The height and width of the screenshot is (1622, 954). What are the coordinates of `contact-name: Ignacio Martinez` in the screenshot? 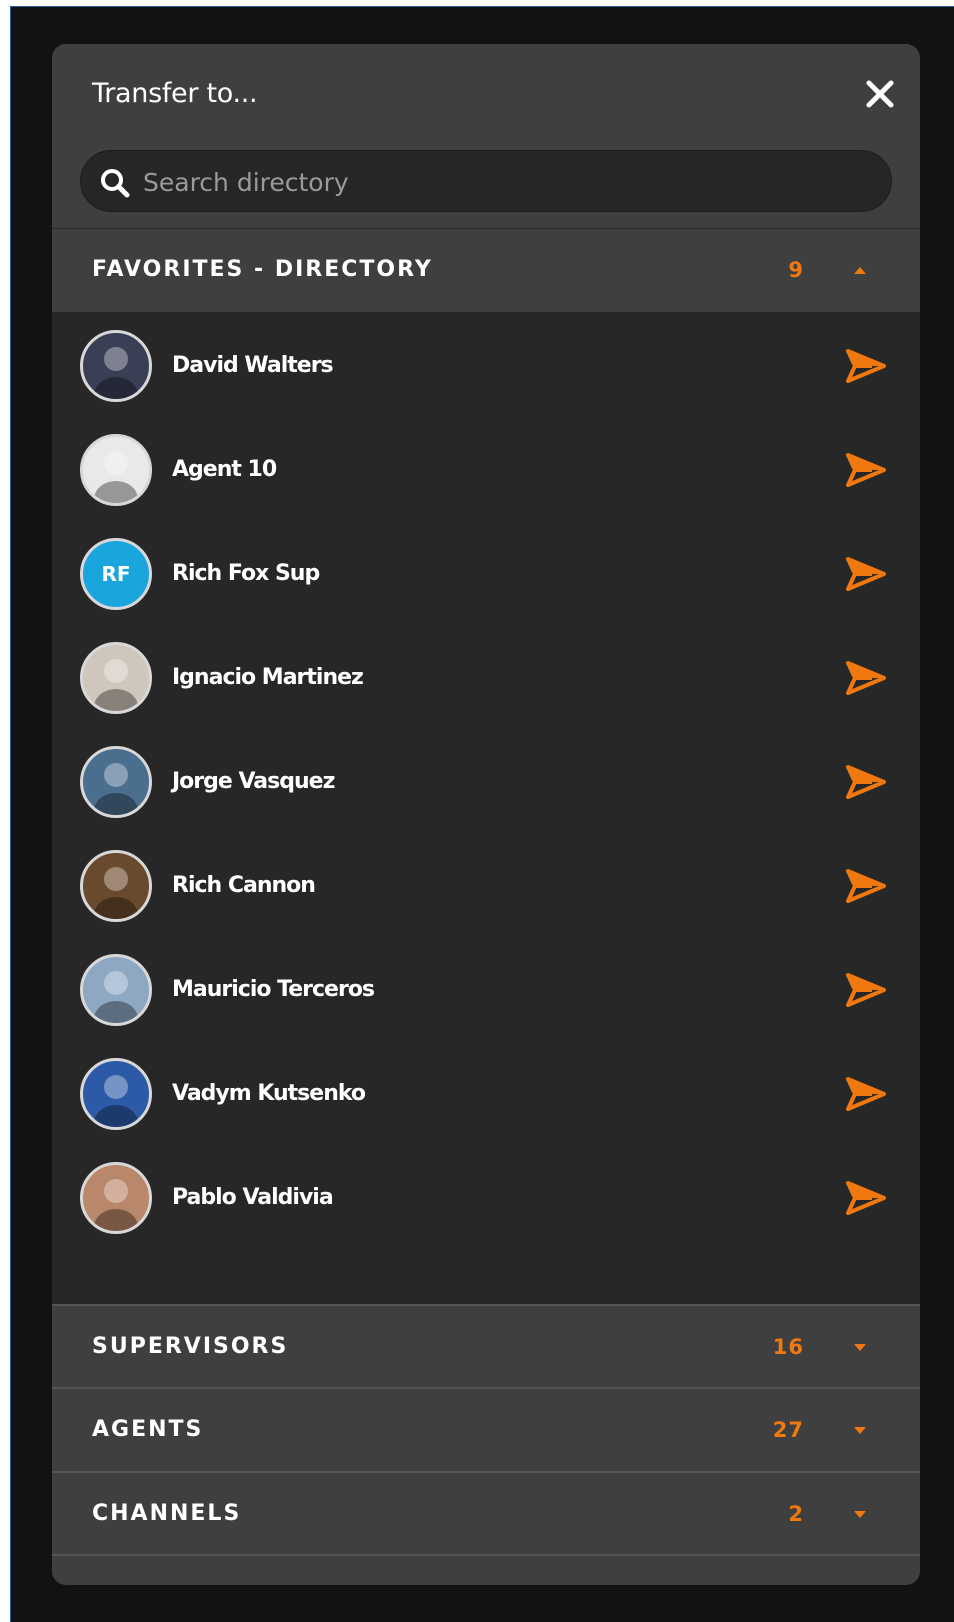 It's located at (268, 677).